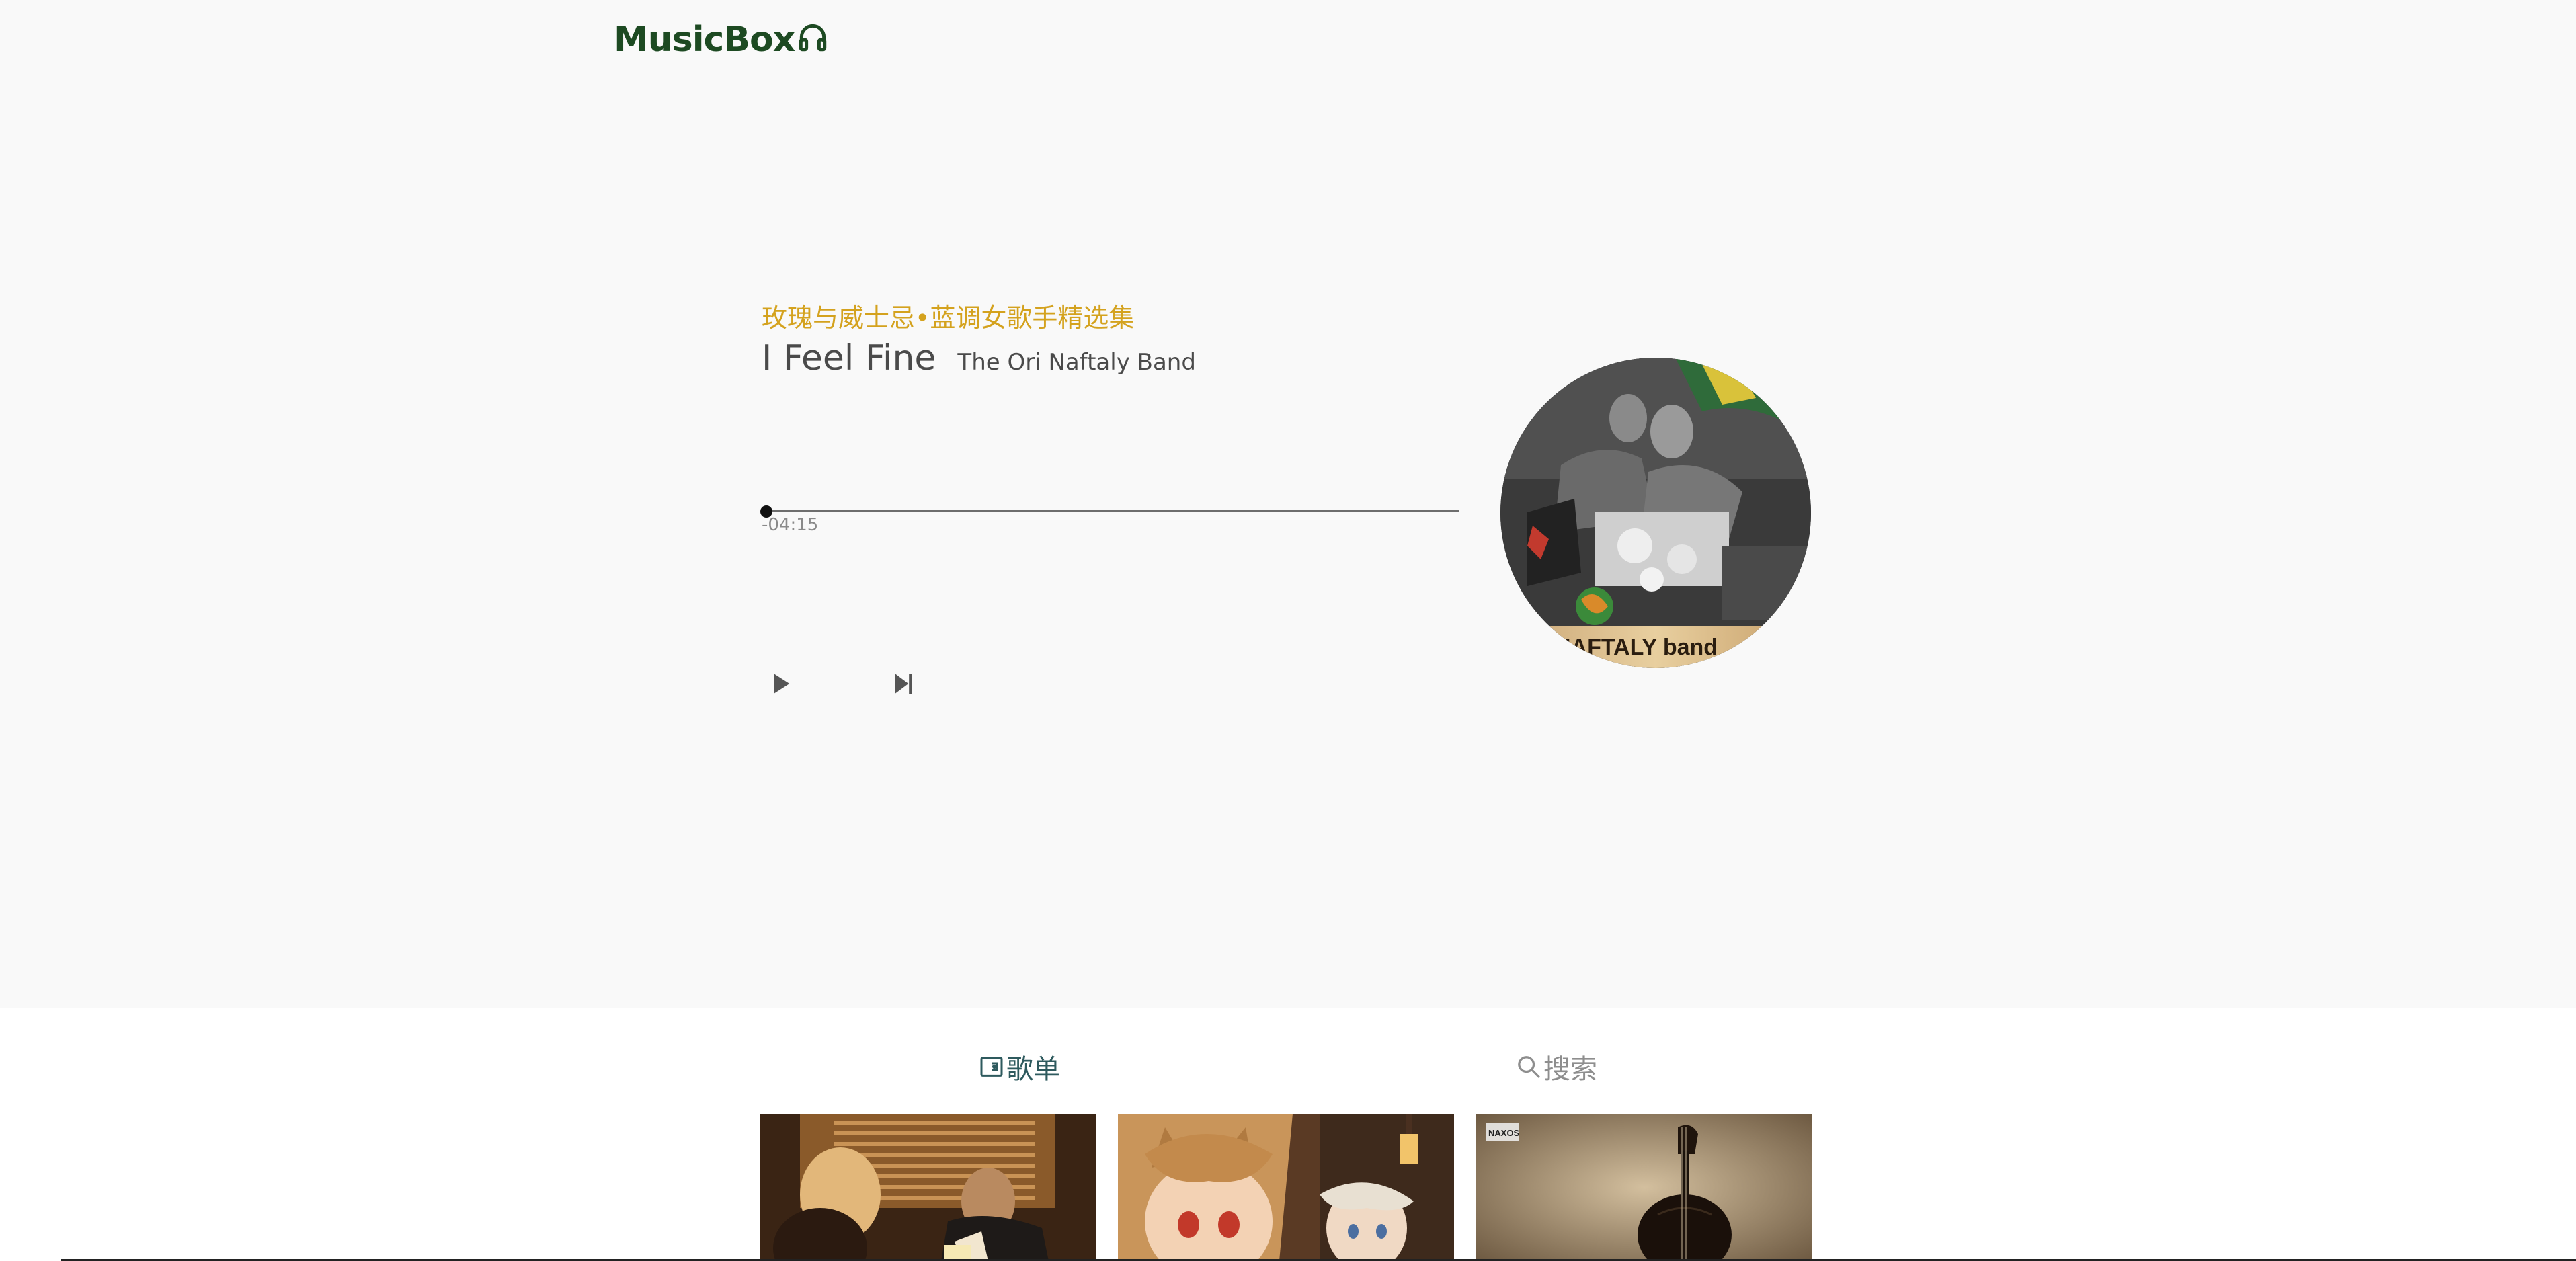  Describe the element at coordinates (704, 39) in the screenshot. I see `logo-text: MusicBox` at that location.